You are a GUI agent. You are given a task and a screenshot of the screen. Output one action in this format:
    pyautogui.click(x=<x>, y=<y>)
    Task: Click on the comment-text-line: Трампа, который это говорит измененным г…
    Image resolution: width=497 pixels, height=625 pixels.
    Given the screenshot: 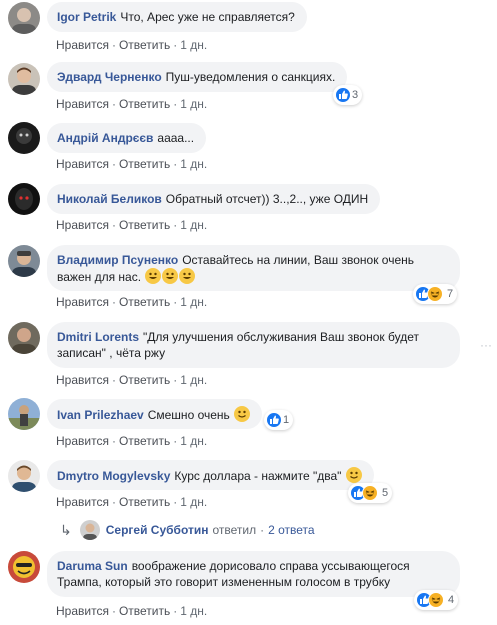 What is the action you would take?
    pyautogui.click(x=224, y=582)
    